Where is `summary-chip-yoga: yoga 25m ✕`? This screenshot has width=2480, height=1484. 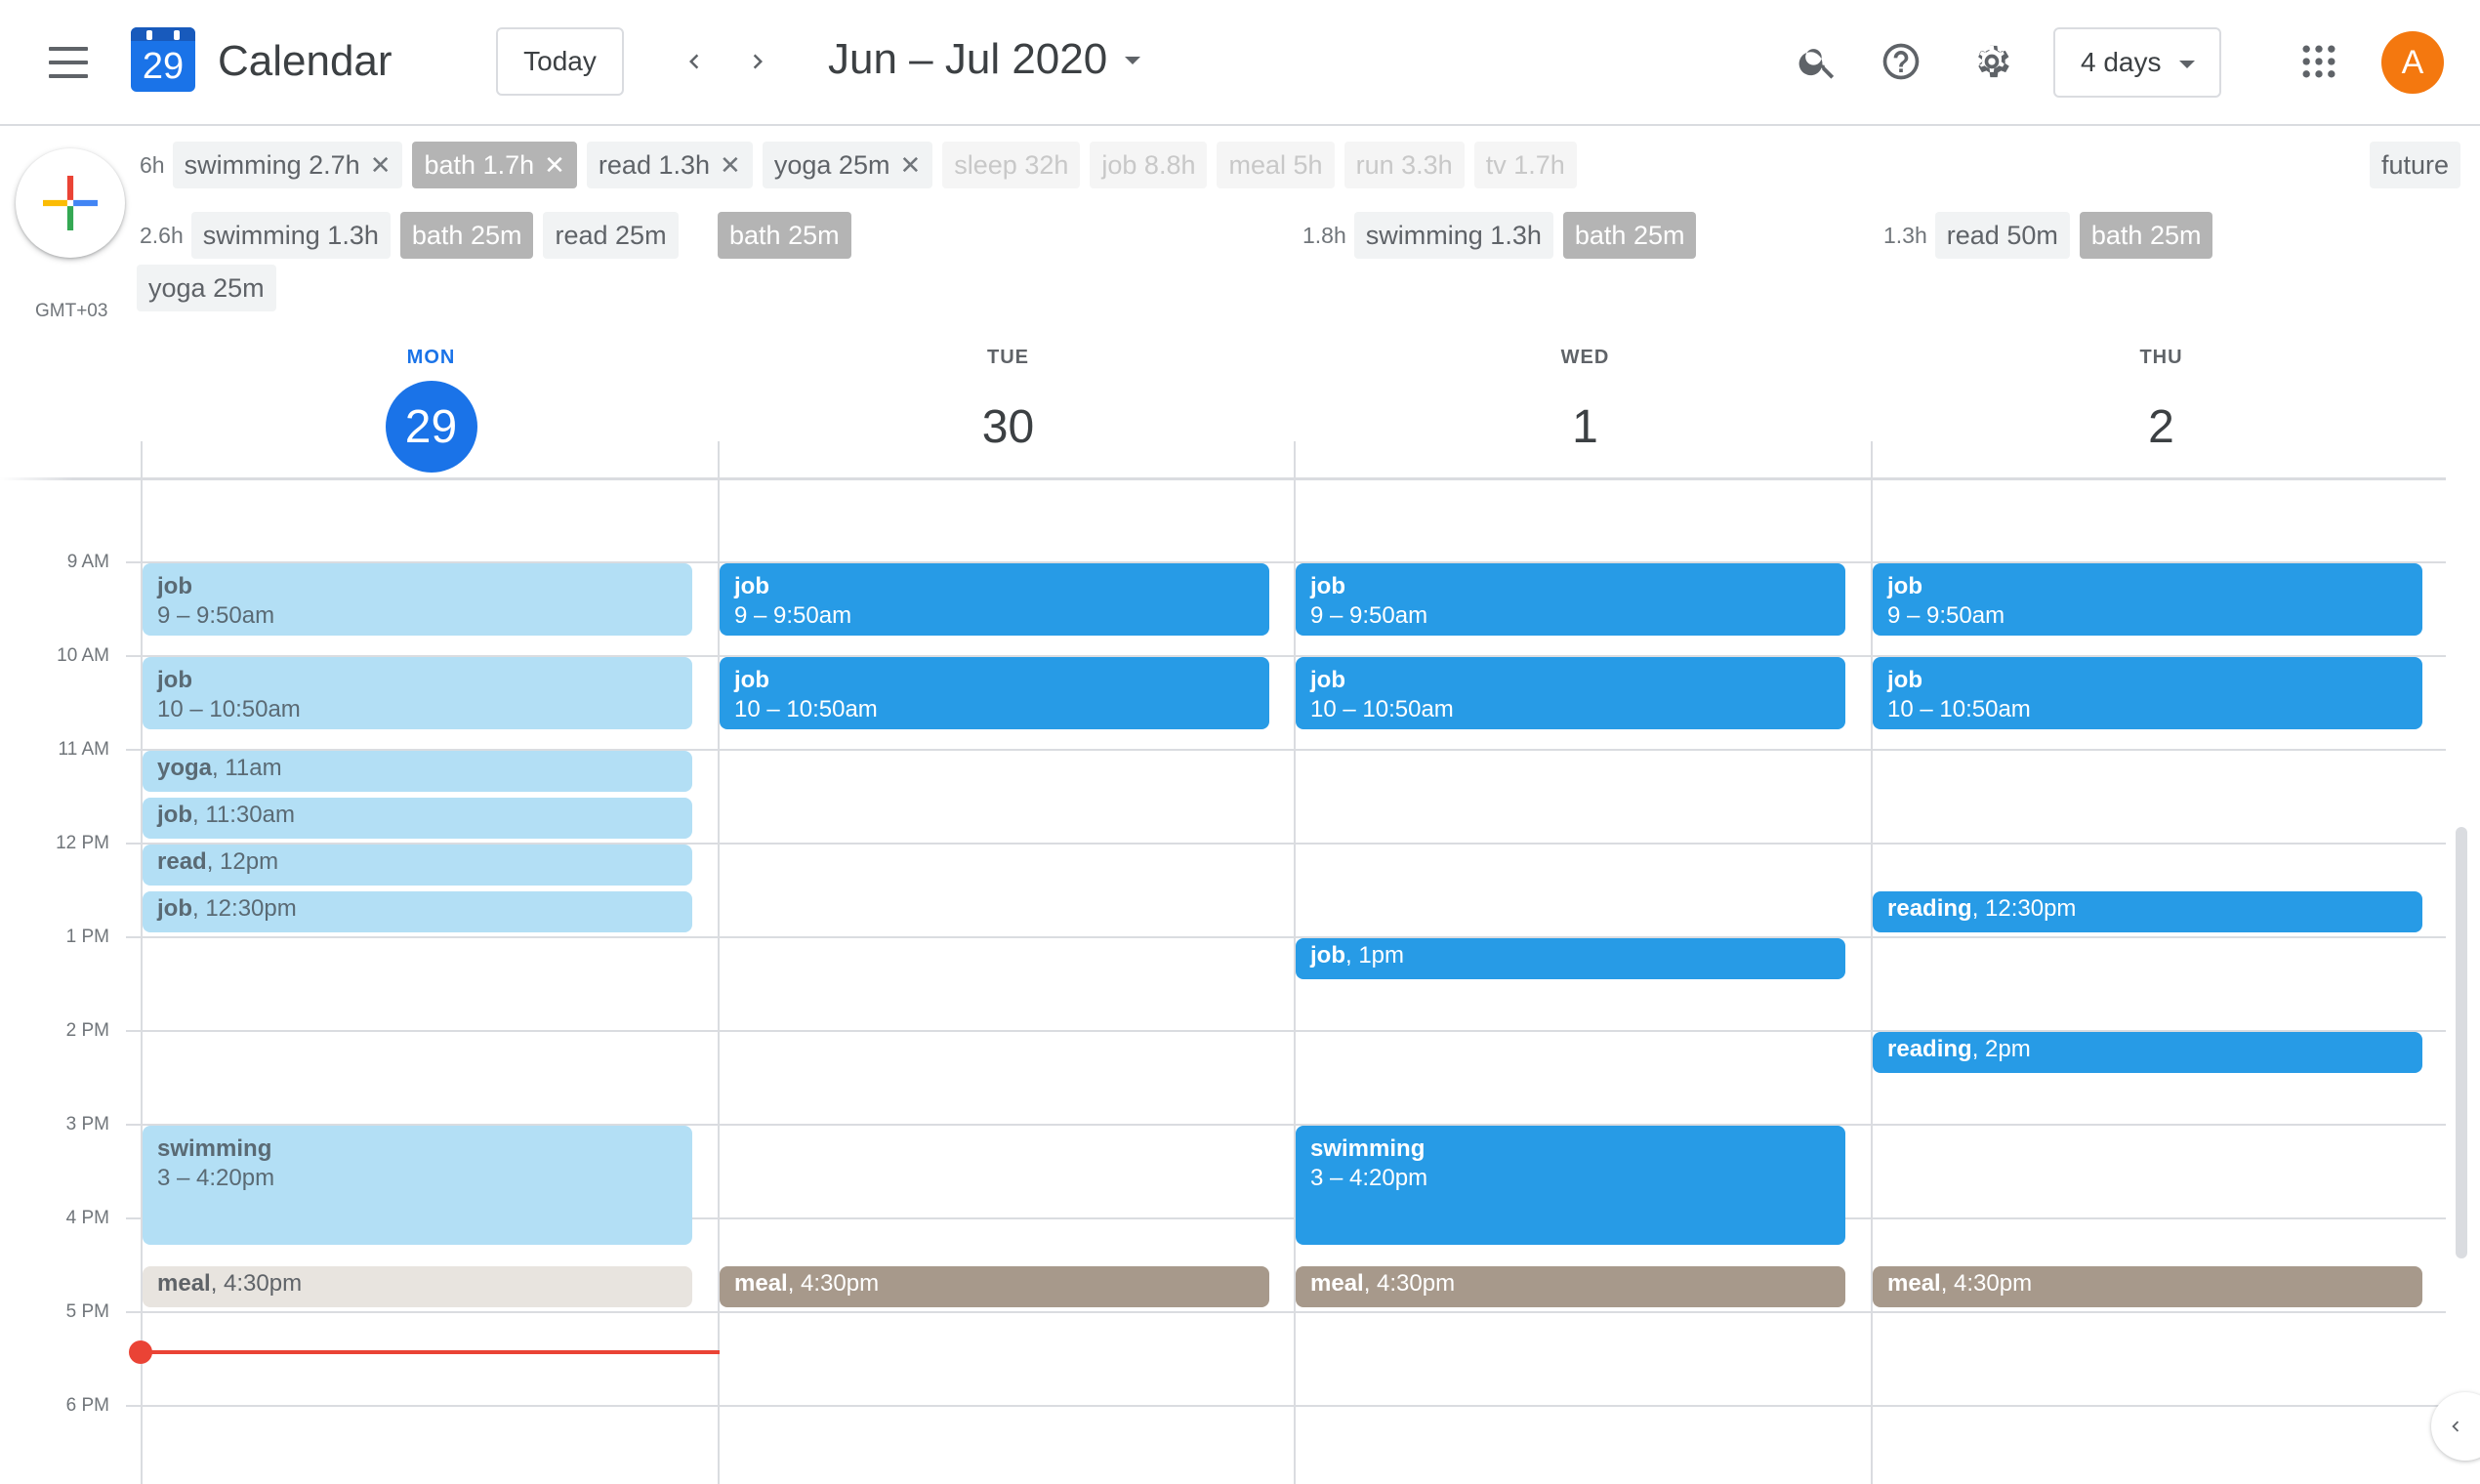
summary-chip-yoga: yoga 25m ✕ is located at coordinates (847, 165).